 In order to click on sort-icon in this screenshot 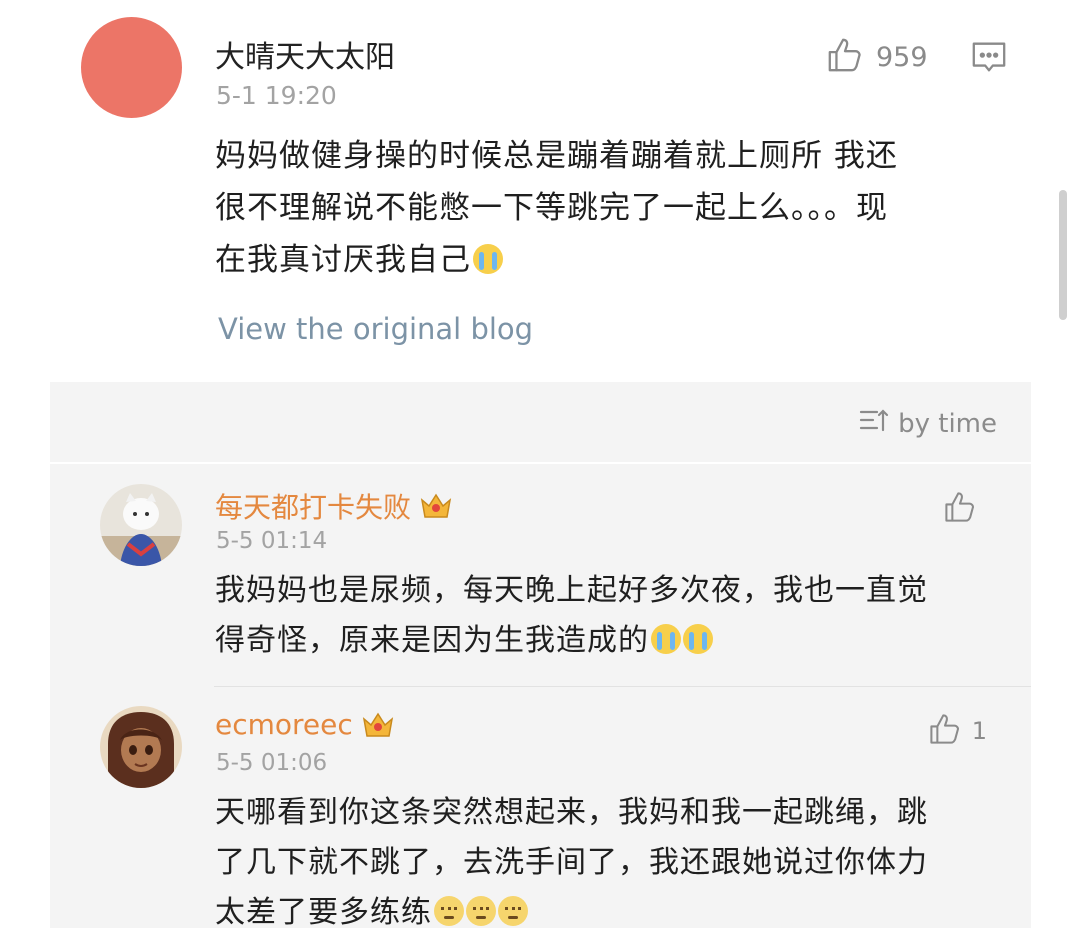, I will do `click(878, 423)`.